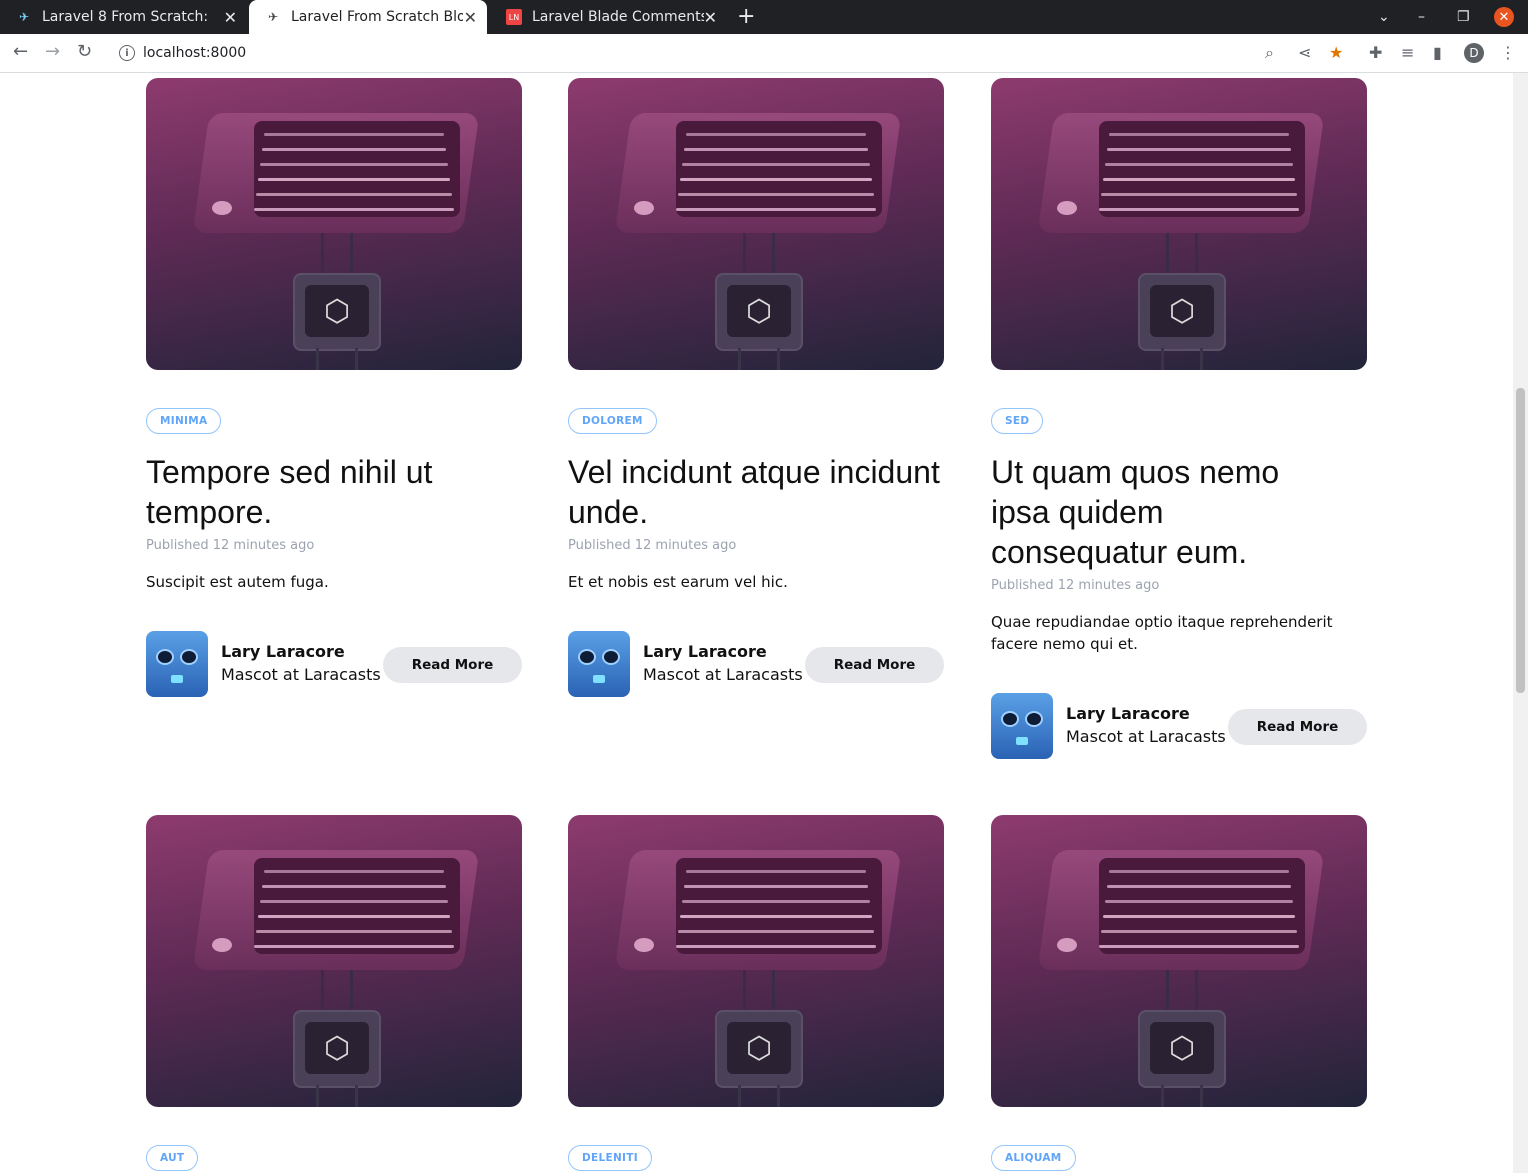 The width and height of the screenshot is (1528, 1173). I want to click on post-excerpt: Suscipit est autem fuga., so click(237, 582).